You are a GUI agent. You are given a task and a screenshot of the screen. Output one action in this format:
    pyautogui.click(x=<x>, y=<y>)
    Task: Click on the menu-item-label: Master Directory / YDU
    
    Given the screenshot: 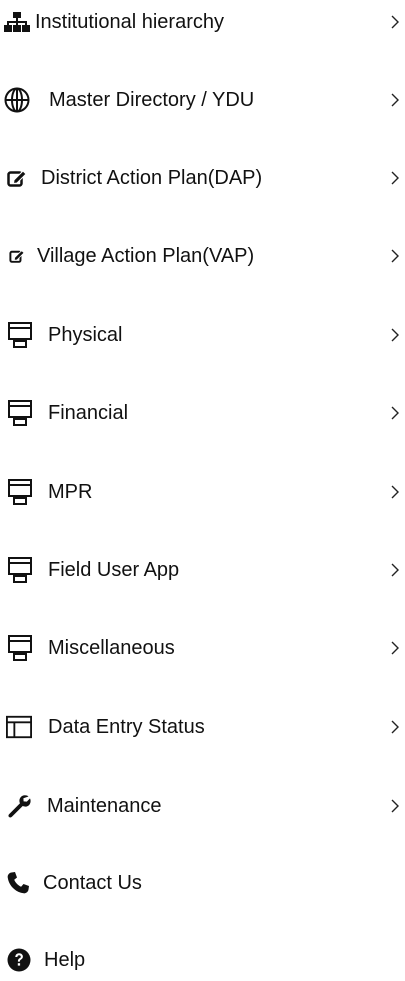 What is the action you would take?
    pyautogui.click(x=152, y=100)
    